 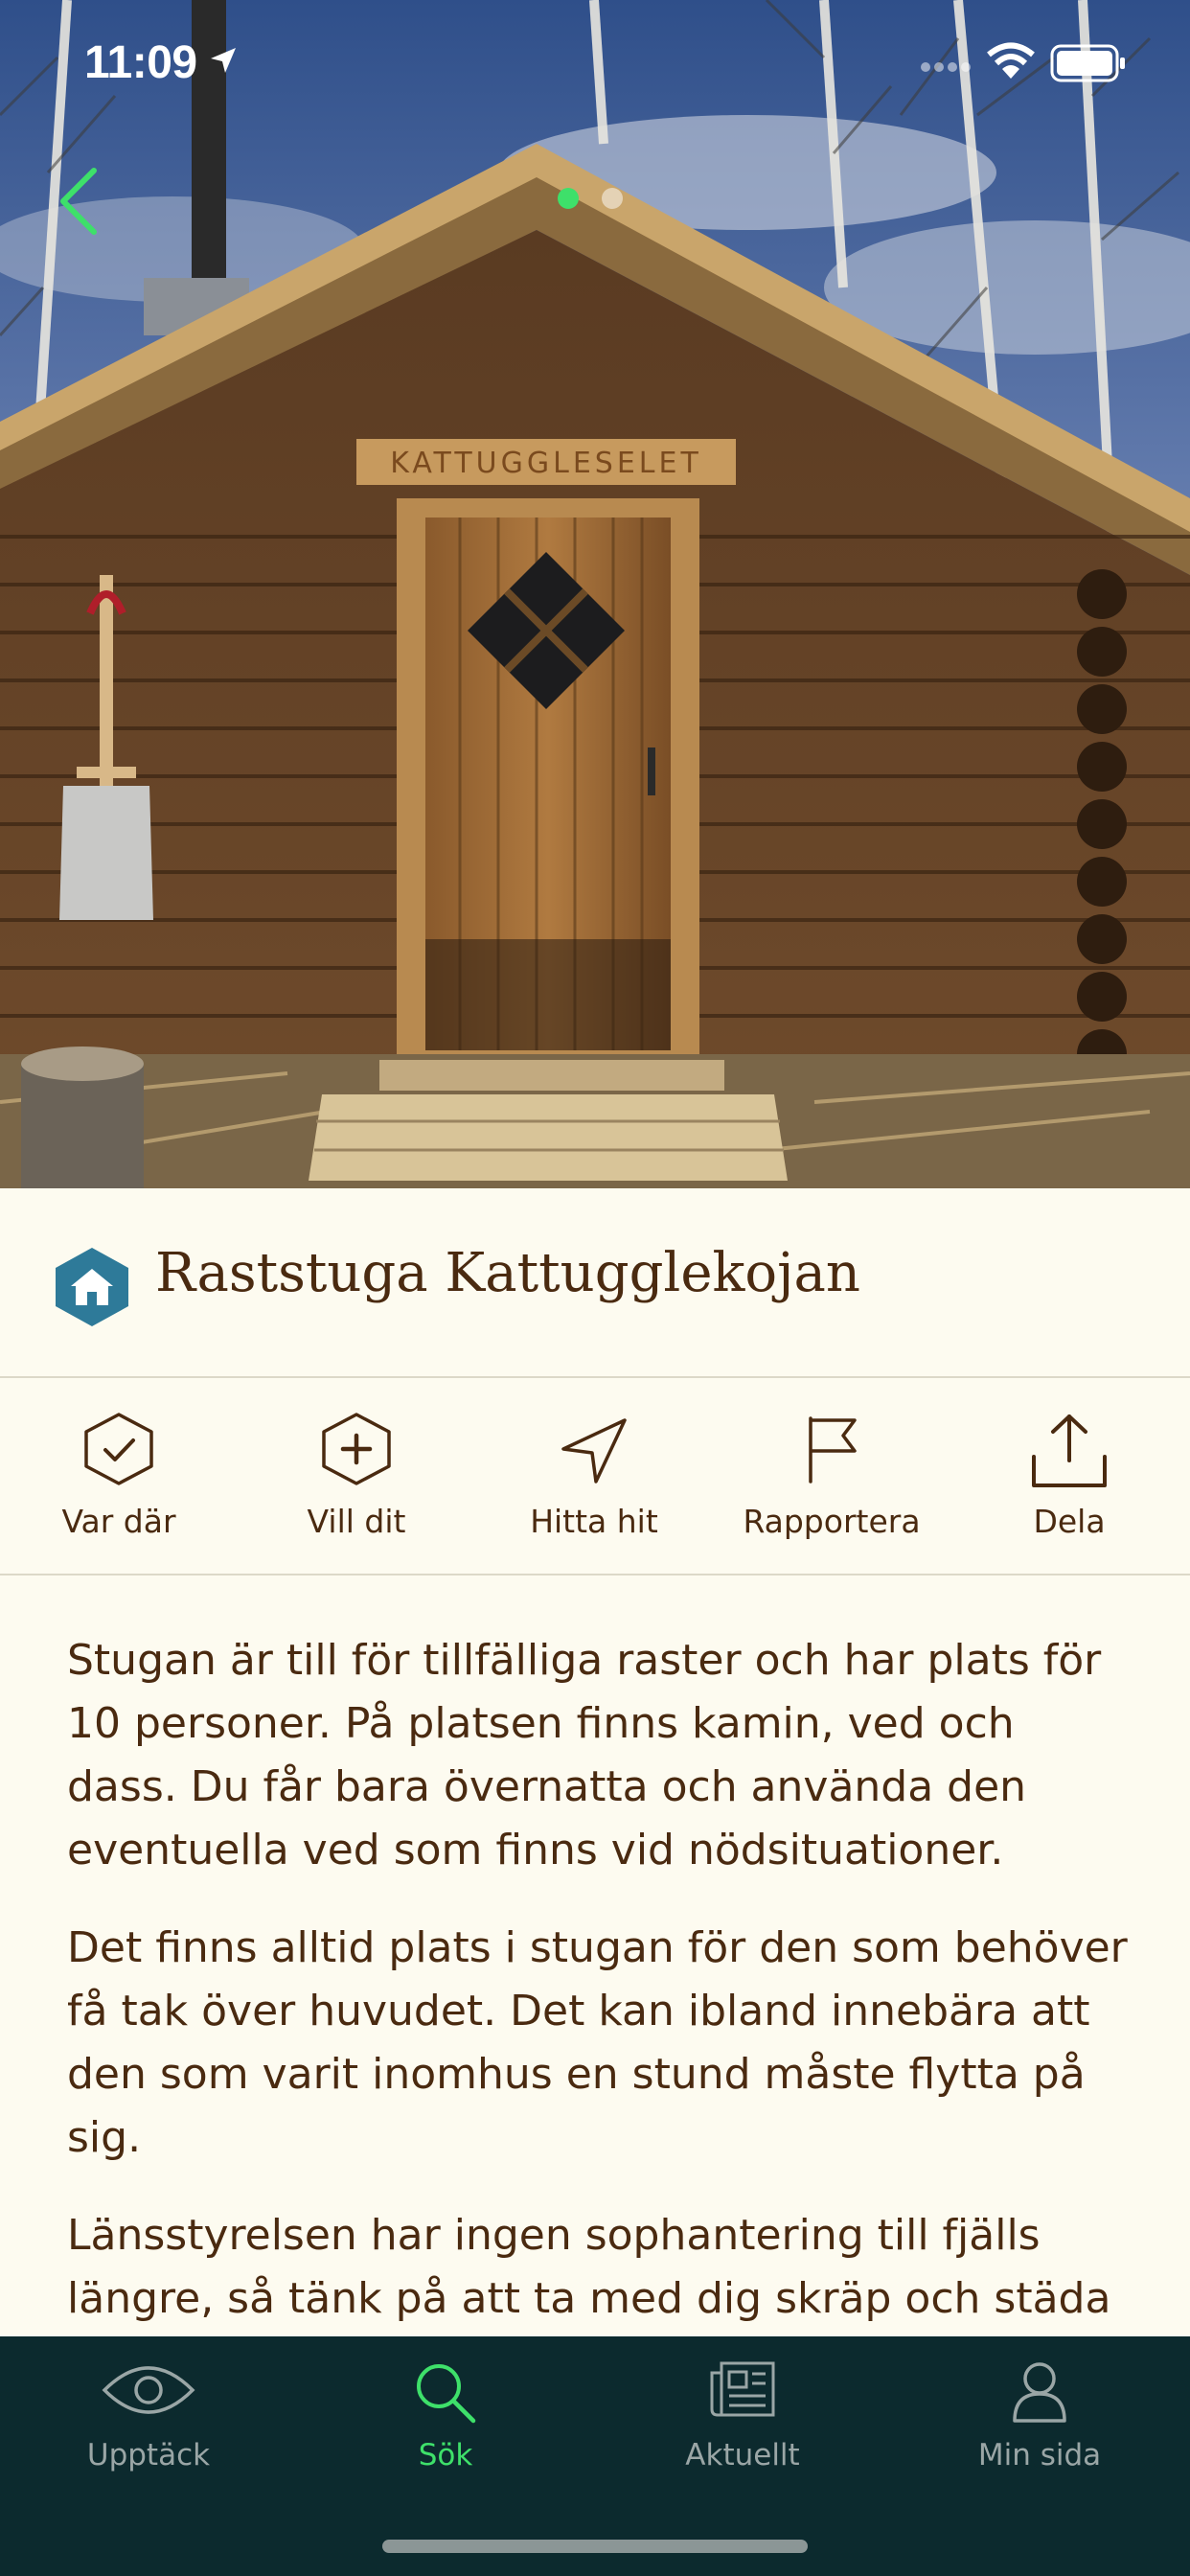 What do you see at coordinates (224, 60) in the screenshot?
I see `location-arrow-icon` at bounding box center [224, 60].